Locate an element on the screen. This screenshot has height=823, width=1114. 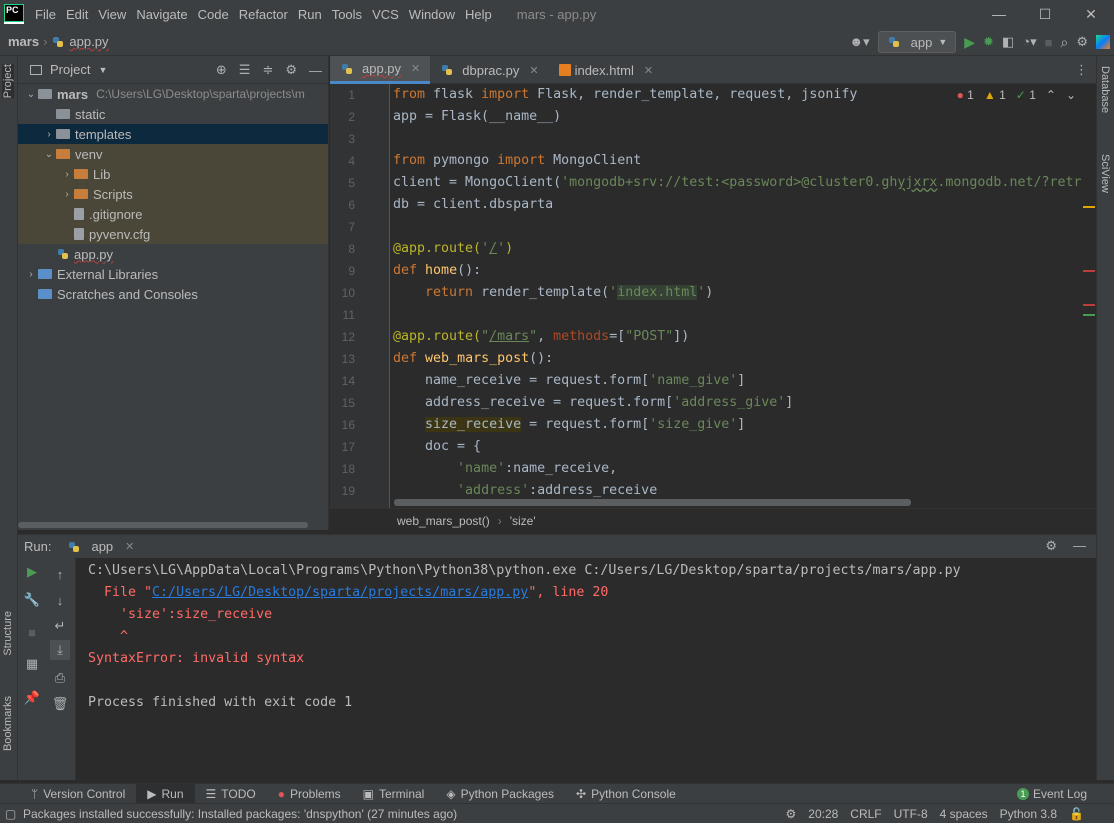
line-number: 8 is located at coordinates (359, 249).